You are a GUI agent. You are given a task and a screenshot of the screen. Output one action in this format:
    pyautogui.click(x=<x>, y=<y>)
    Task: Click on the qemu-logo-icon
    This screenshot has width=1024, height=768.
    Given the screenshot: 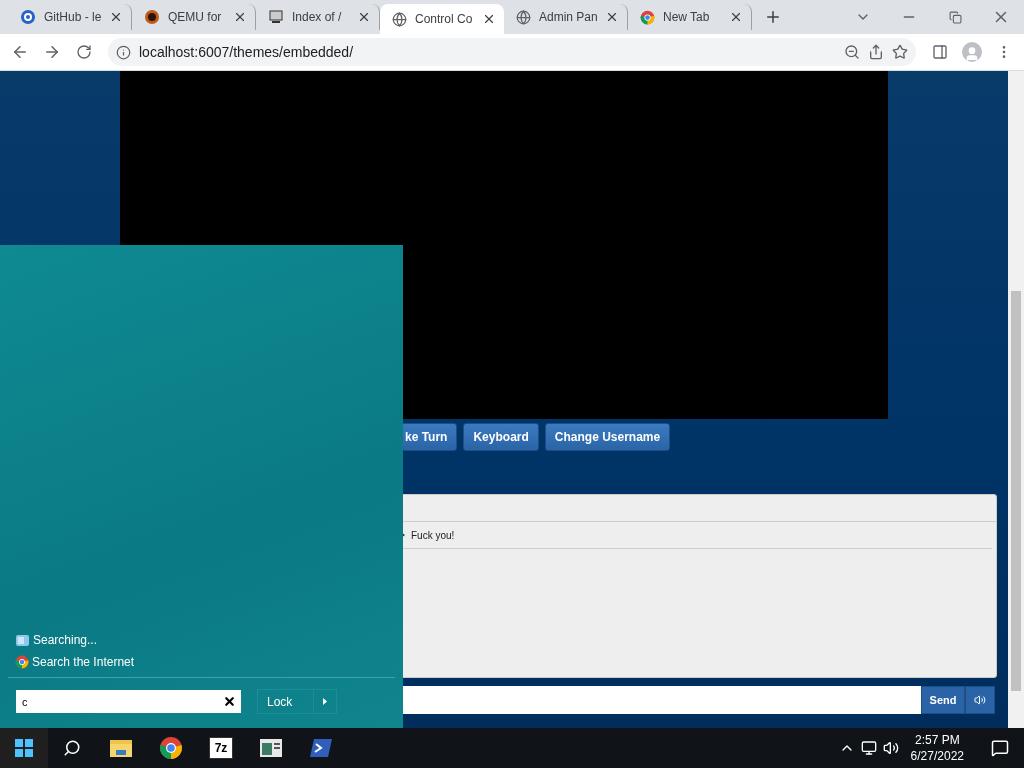 What is the action you would take?
    pyautogui.click(x=152, y=17)
    